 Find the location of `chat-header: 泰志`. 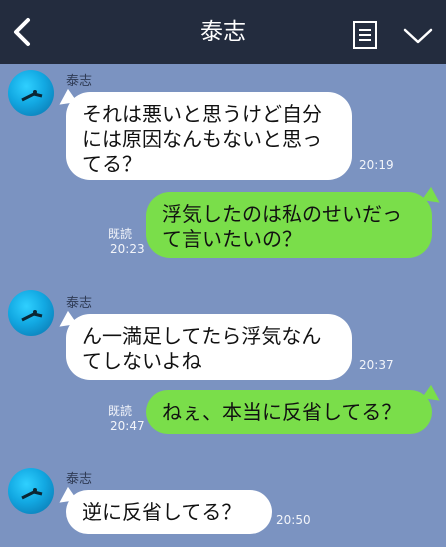

chat-header: 泰志 is located at coordinates (223, 32).